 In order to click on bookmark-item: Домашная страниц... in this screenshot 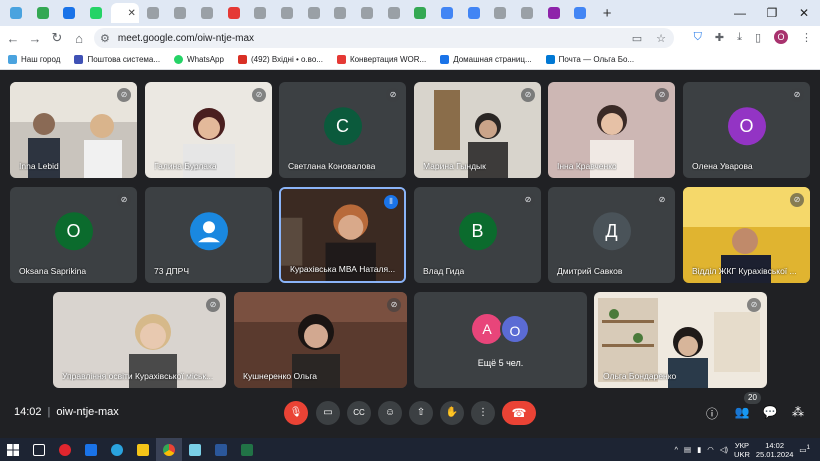, I will do `click(486, 59)`.